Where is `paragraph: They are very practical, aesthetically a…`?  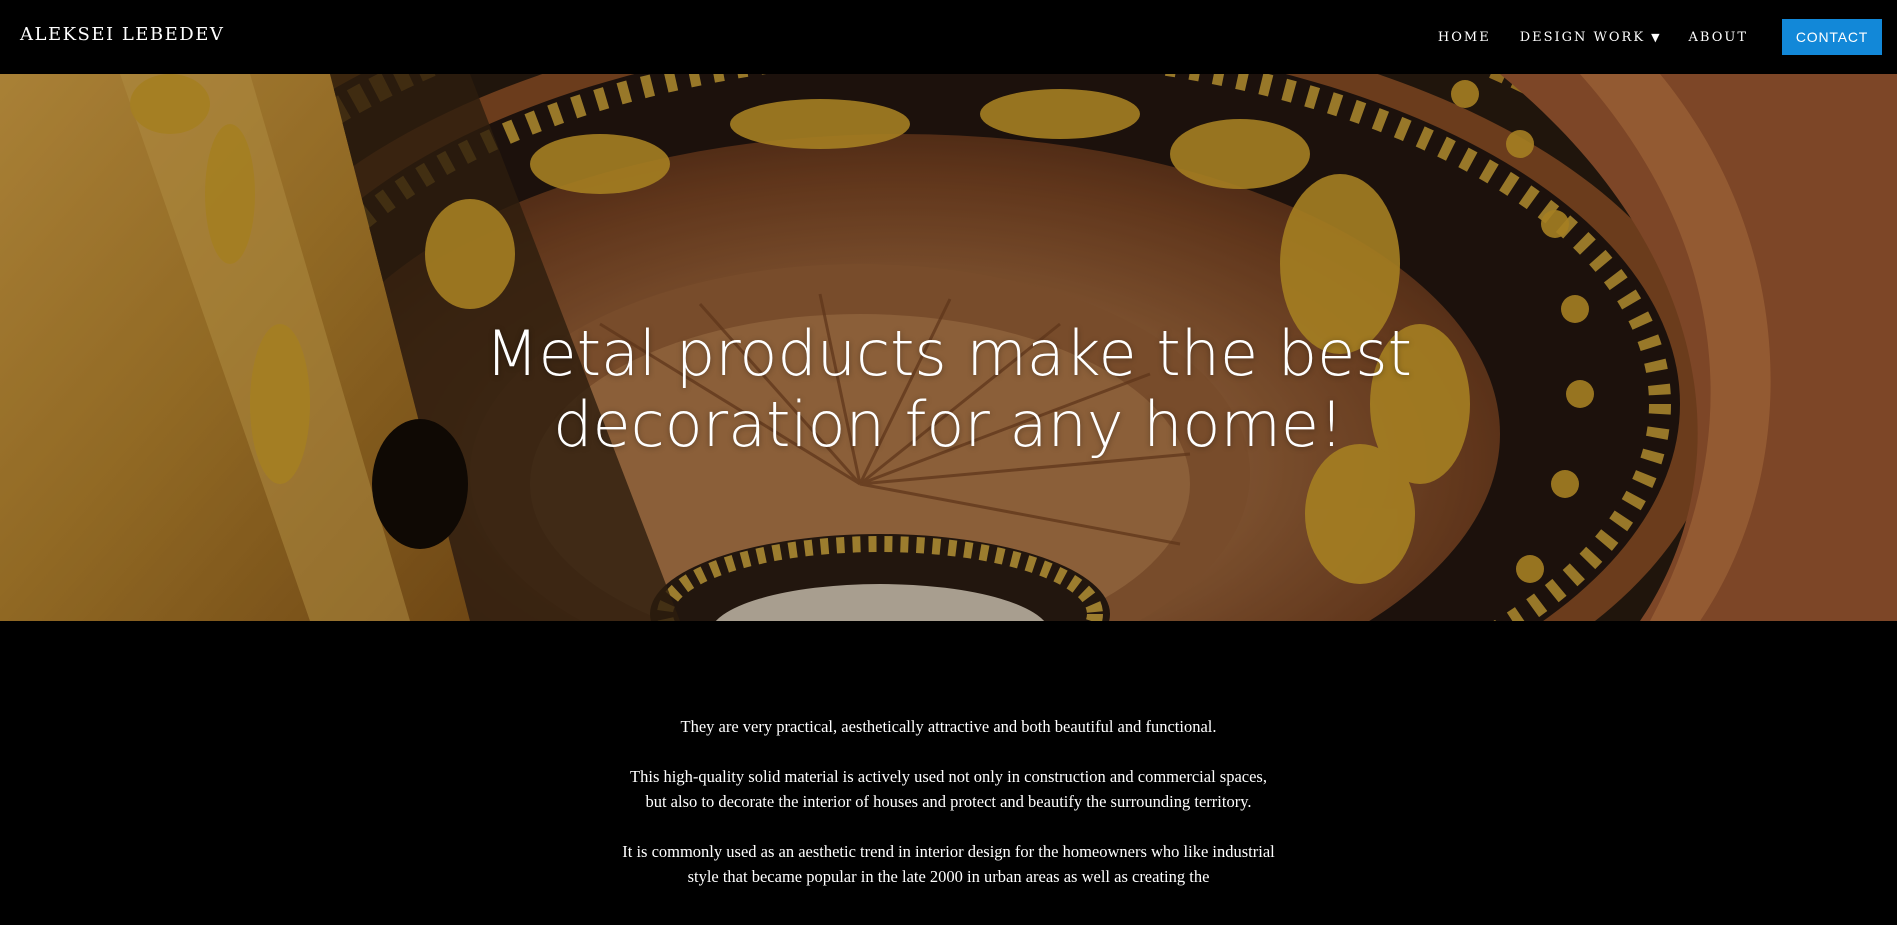
paragraph: They are very practical, aesthetically a… is located at coordinates (948, 726).